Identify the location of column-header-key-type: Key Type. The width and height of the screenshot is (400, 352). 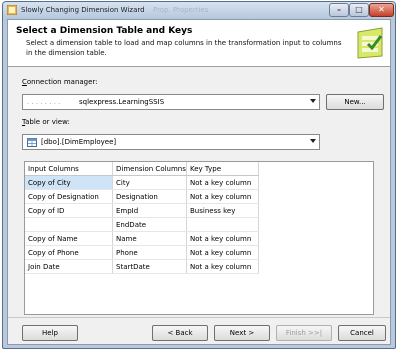
(222, 169).